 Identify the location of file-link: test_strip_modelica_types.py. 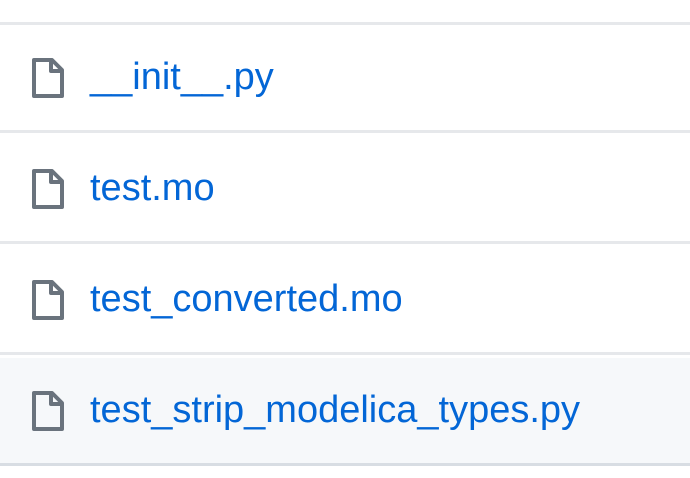
(335, 410).